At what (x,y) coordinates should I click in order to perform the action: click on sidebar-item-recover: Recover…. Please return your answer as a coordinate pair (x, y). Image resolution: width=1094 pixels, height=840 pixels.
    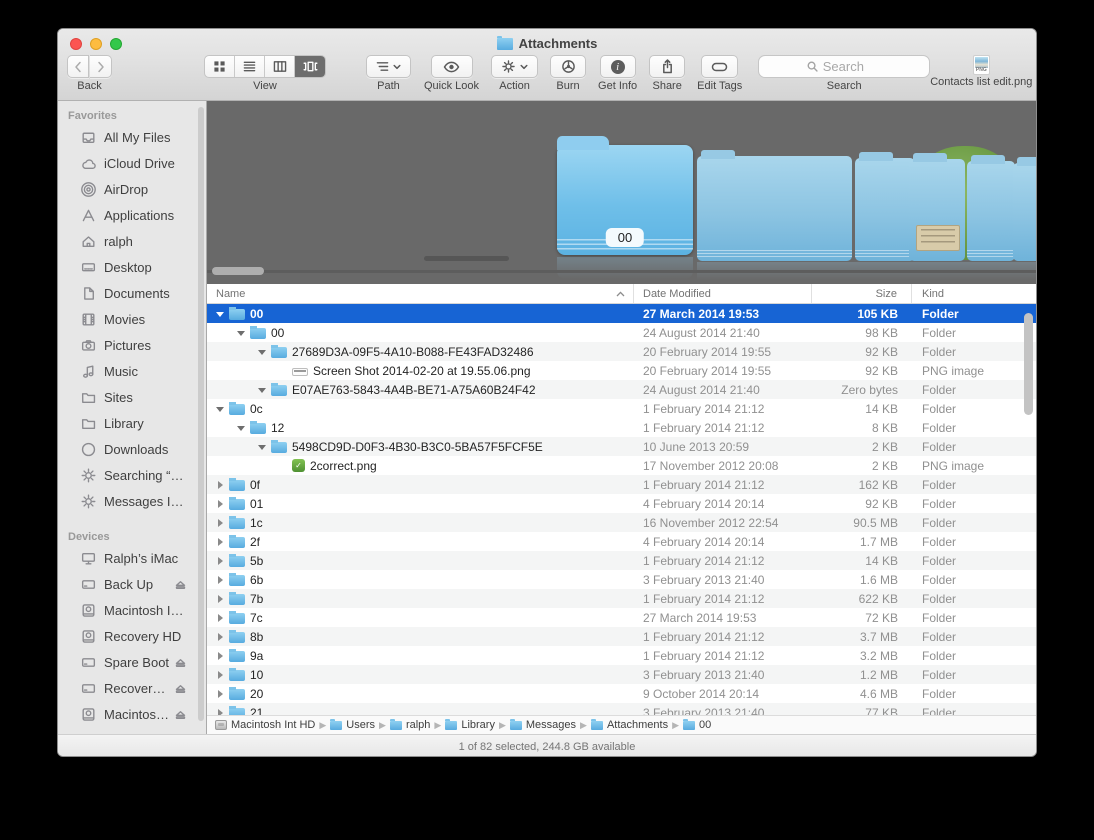
    Looking at the image, I should click on (132, 688).